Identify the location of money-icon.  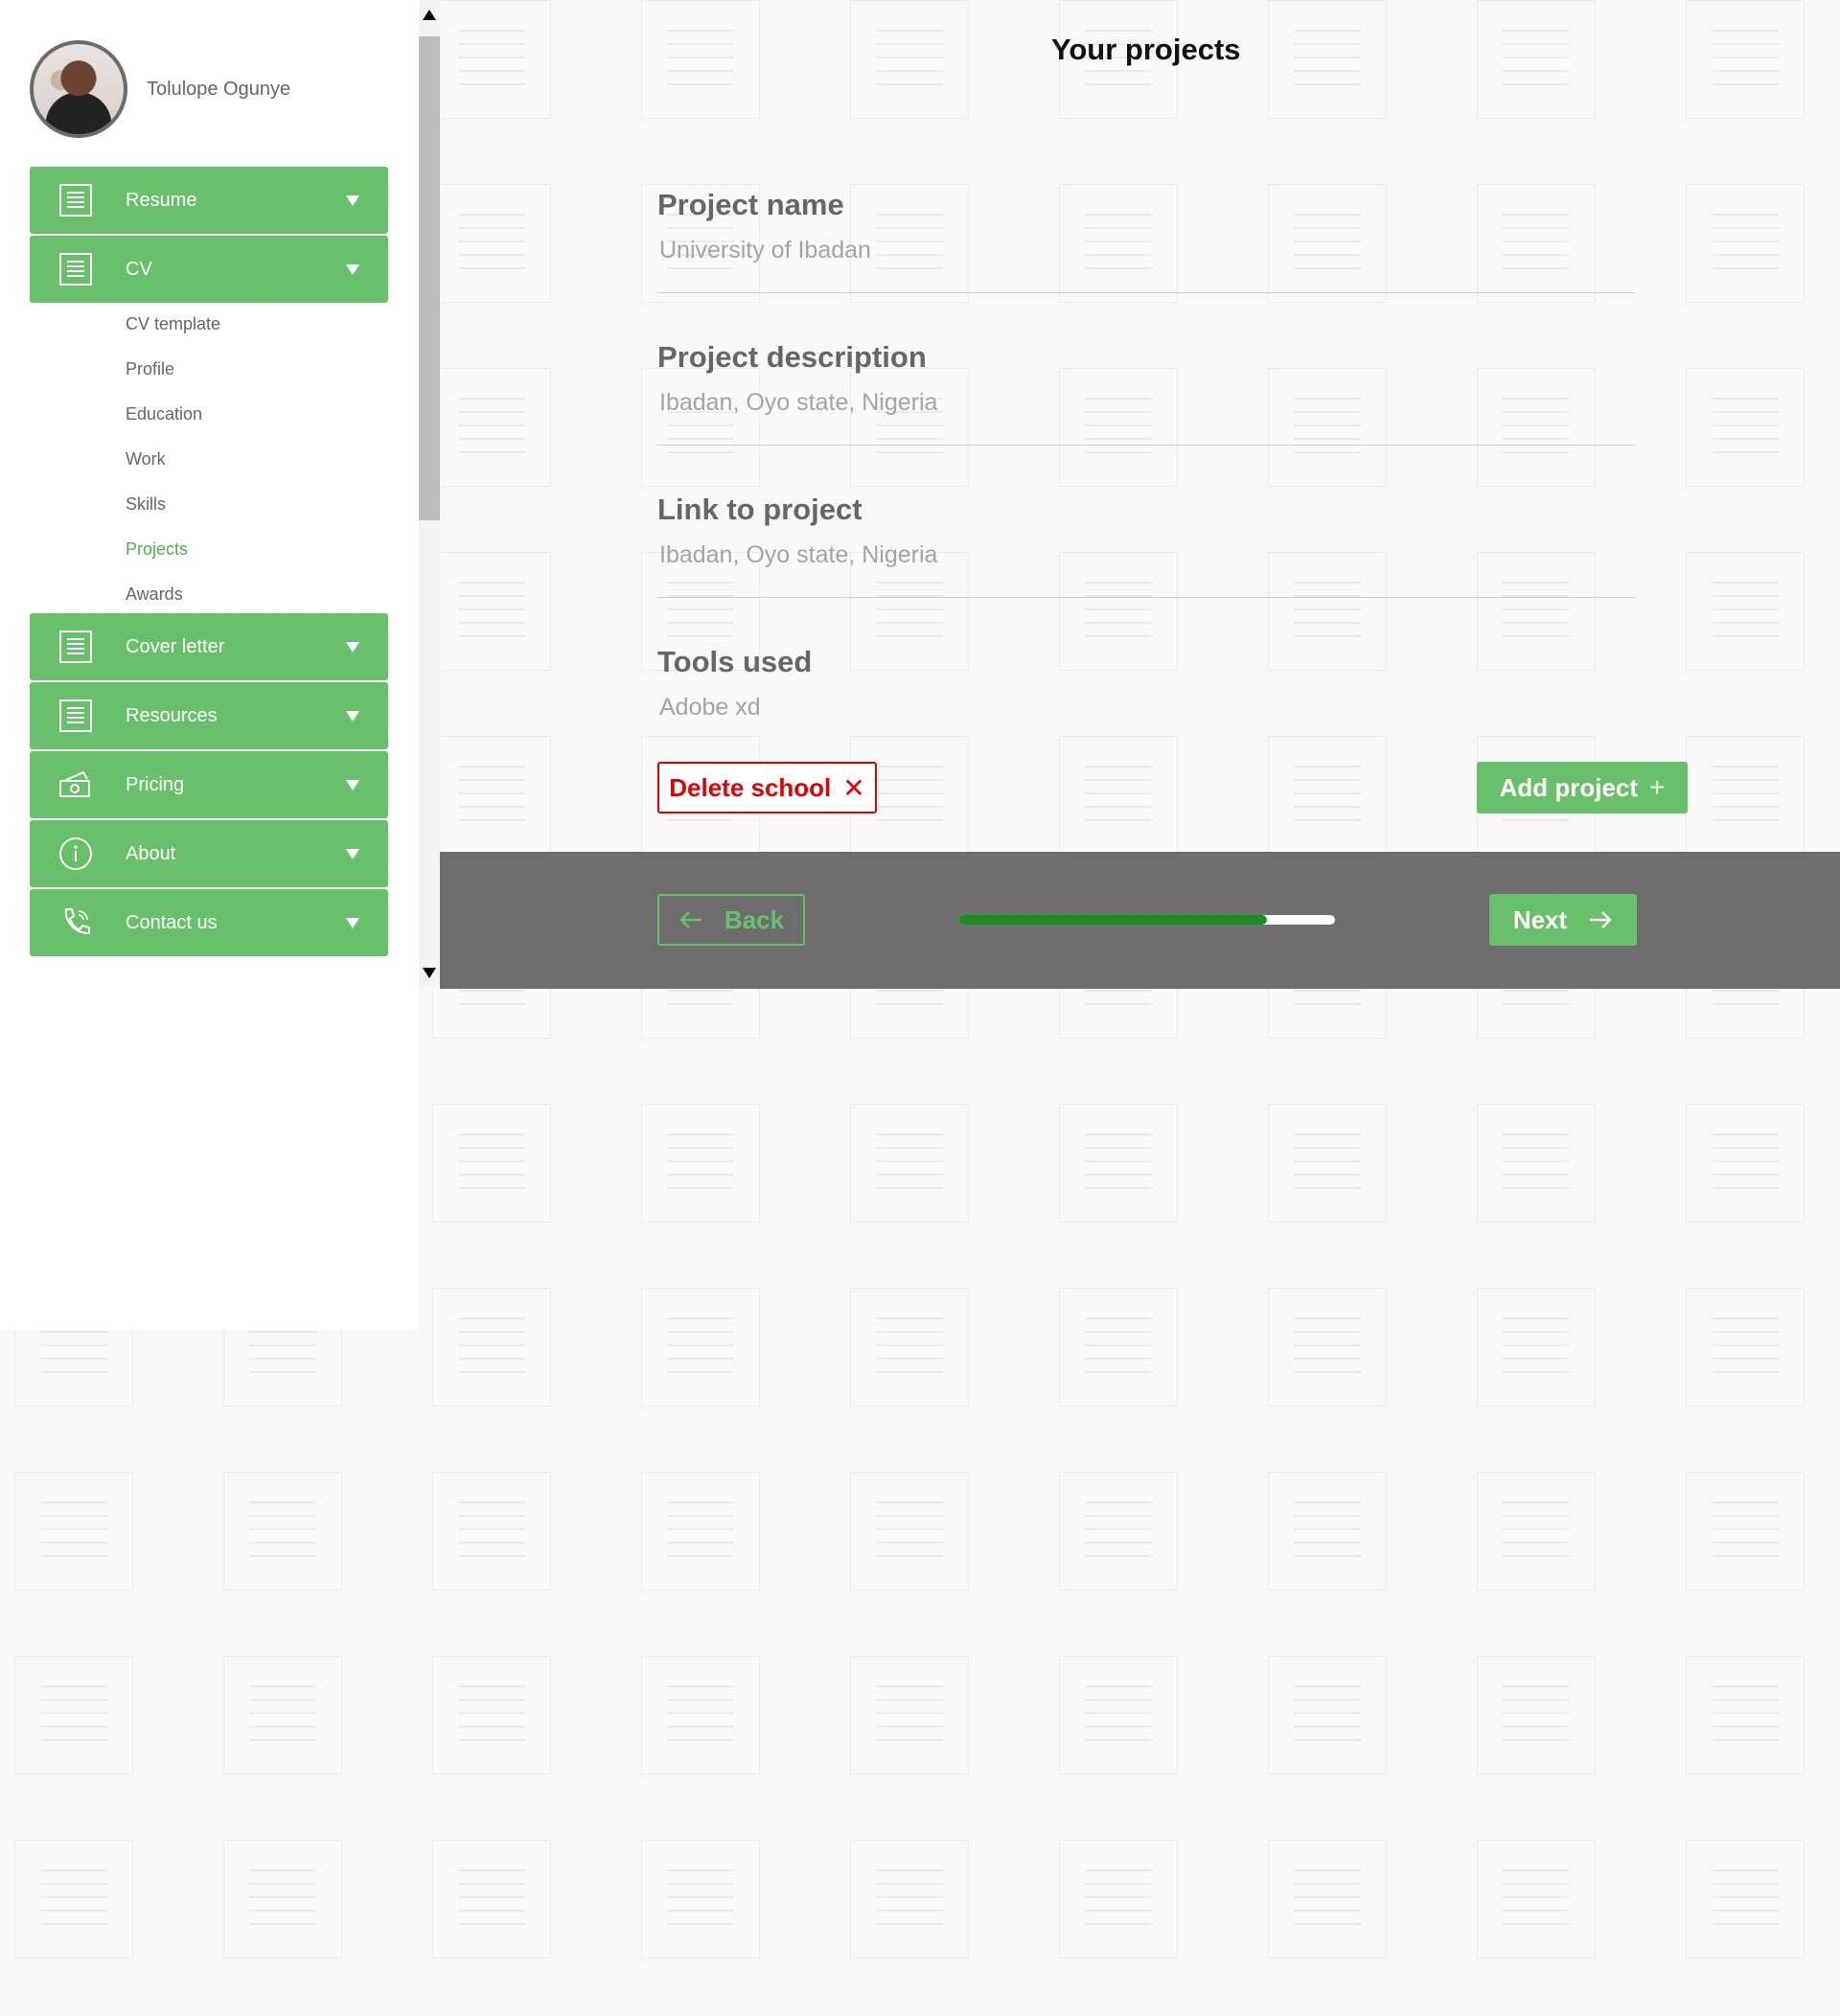
(74, 783).